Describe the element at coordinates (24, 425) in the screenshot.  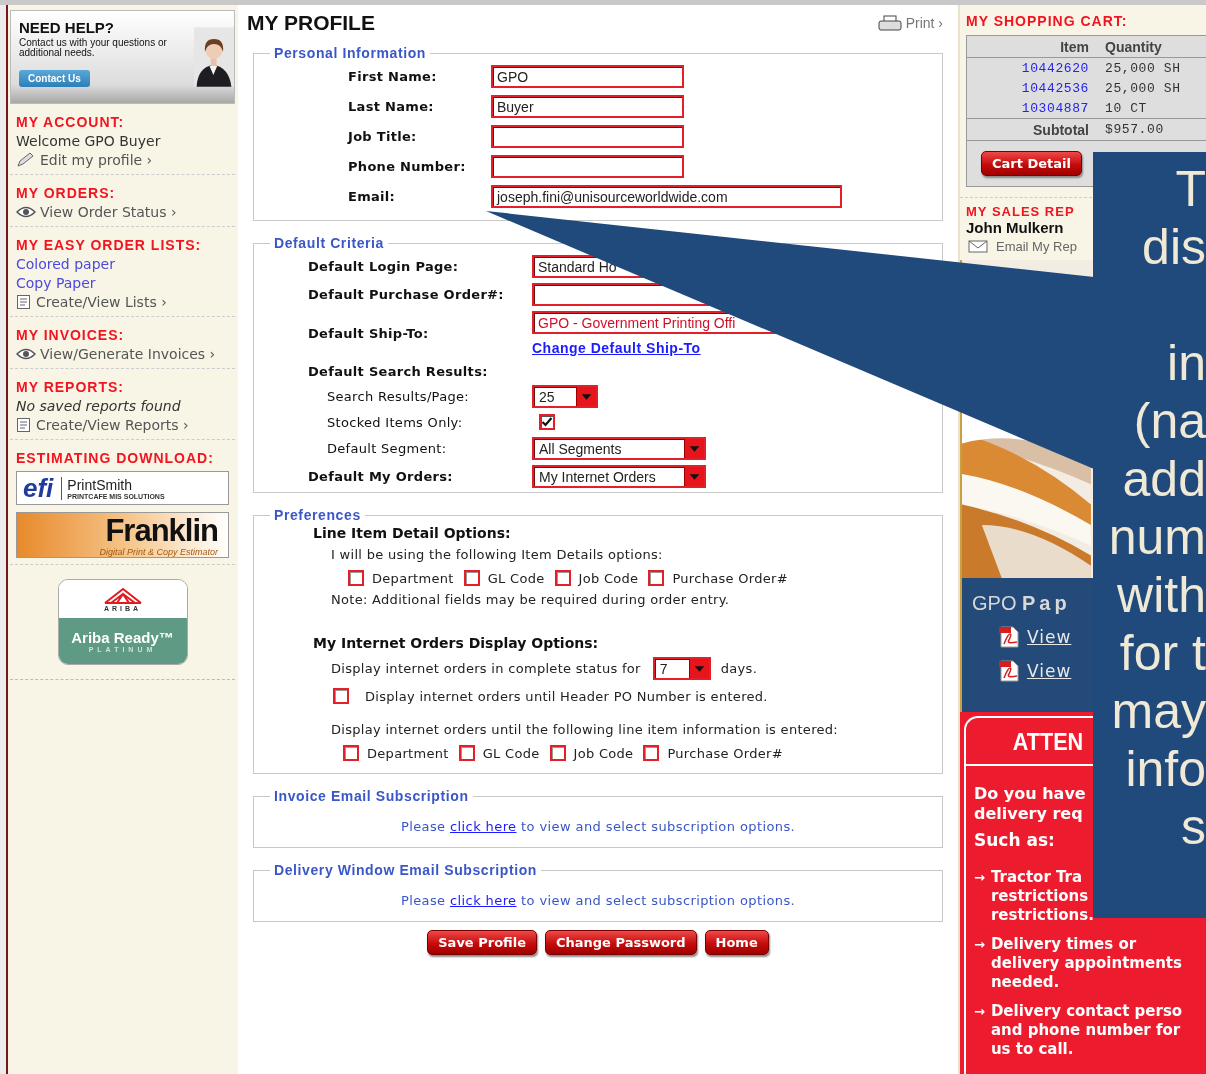
I see `document-icon` at that location.